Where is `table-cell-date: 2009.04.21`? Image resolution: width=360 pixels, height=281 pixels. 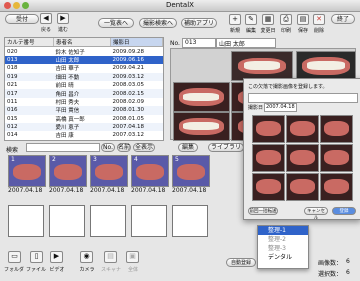
table-cell-date: 2009.04.21 is located at coordinates (128, 68).